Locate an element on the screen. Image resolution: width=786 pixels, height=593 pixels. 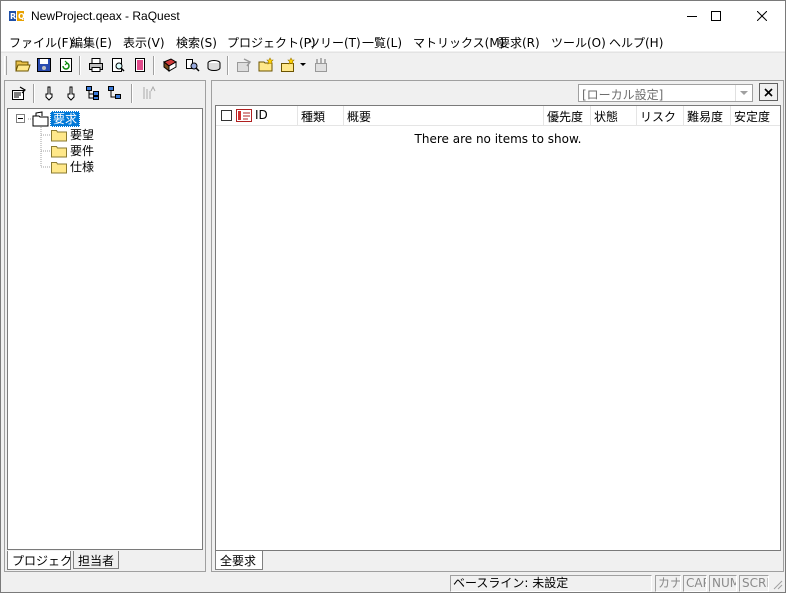
tree-properties-button is located at coordinates (19, 93).